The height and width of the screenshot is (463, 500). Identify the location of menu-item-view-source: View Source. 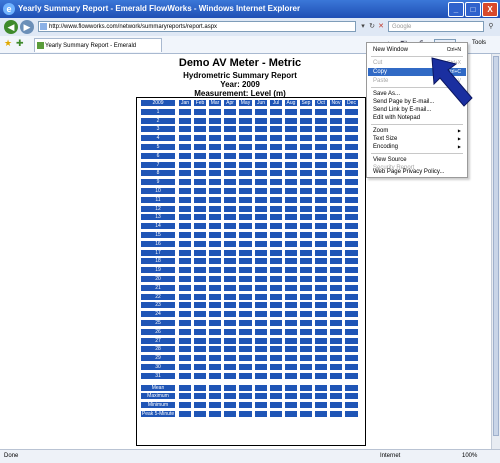
(417, 160).